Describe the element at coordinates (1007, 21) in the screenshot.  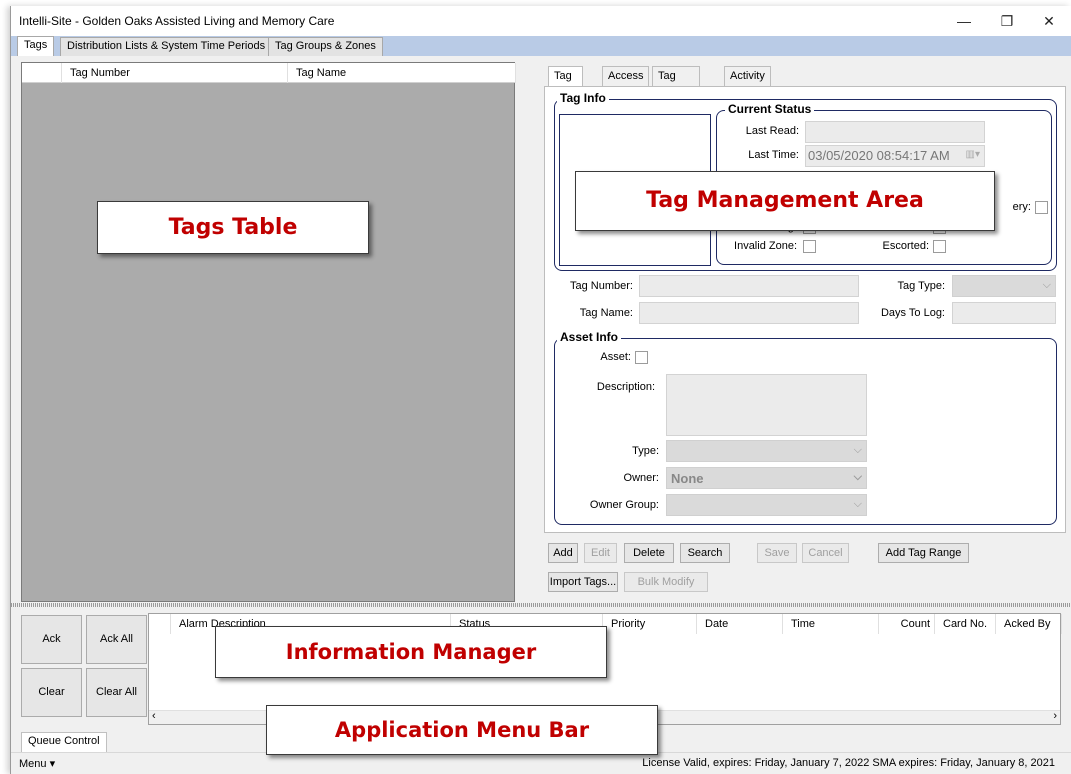
I see `restore-icon: ❐` at that location.